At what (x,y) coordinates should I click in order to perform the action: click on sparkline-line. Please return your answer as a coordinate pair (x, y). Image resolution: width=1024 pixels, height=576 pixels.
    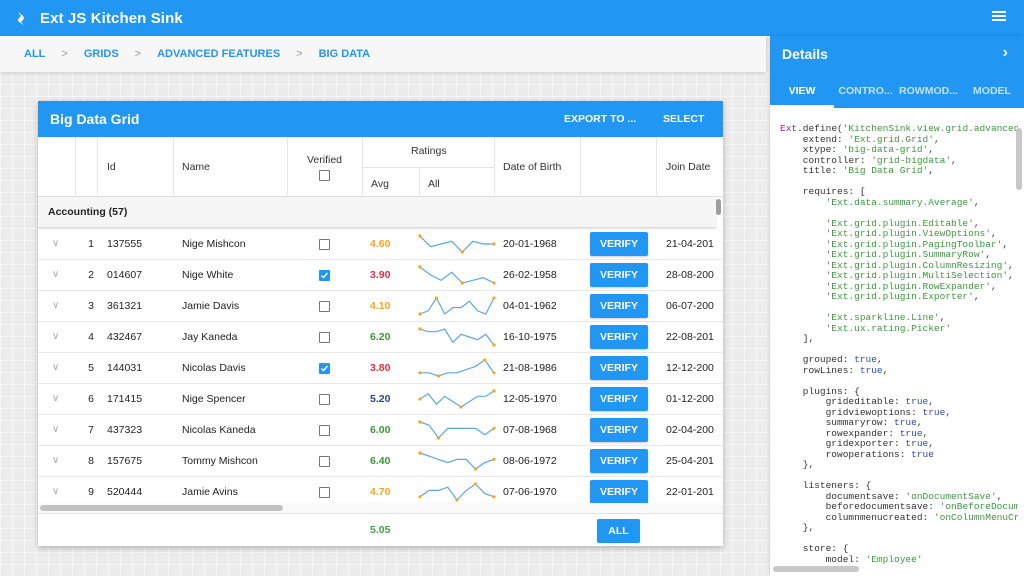
    Looking at the image, I should click on (457, 492).